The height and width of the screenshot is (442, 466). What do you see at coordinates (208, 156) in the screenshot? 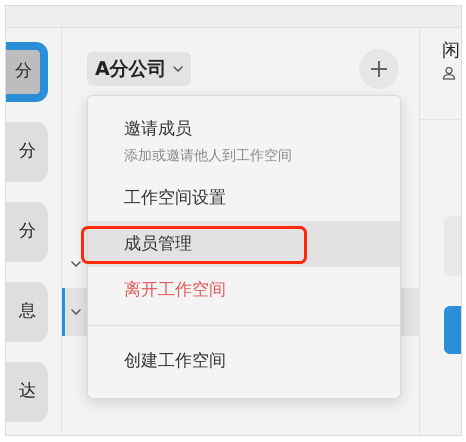
I see `menu-item-subtitle: 添加或邀请他人到工作空间` at bounding box center [208, 156].